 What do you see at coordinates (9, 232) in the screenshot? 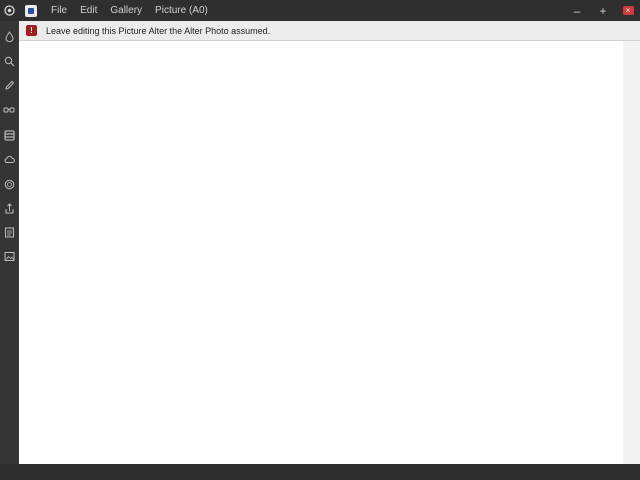
I see `document-icon` at bounding box center [9, 232].